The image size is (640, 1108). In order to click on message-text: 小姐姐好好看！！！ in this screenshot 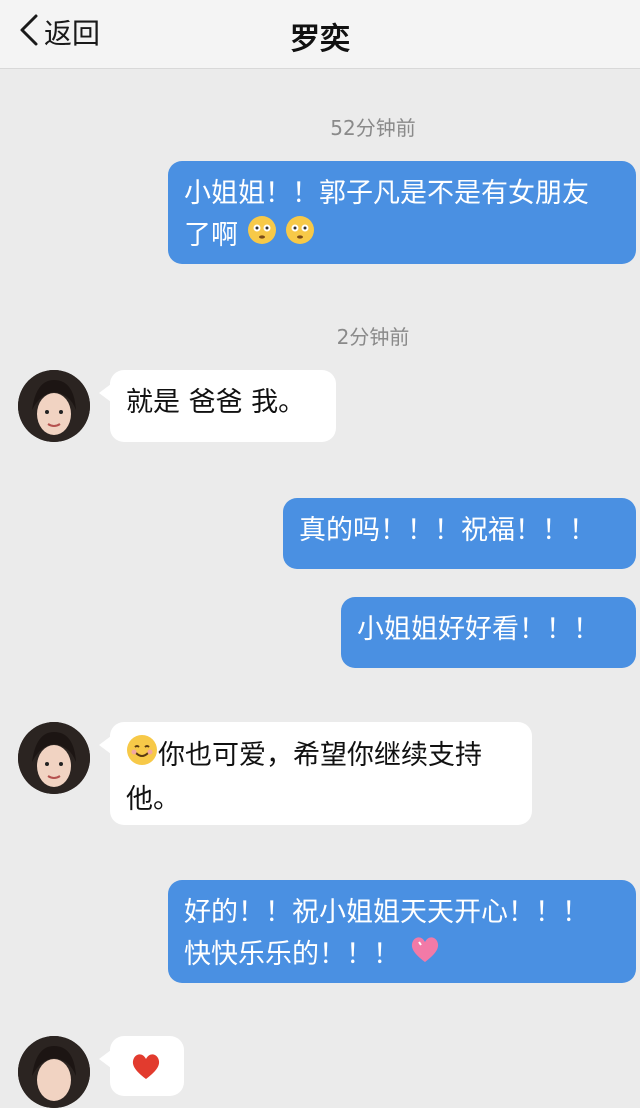, I will do `click(478, 629)`.